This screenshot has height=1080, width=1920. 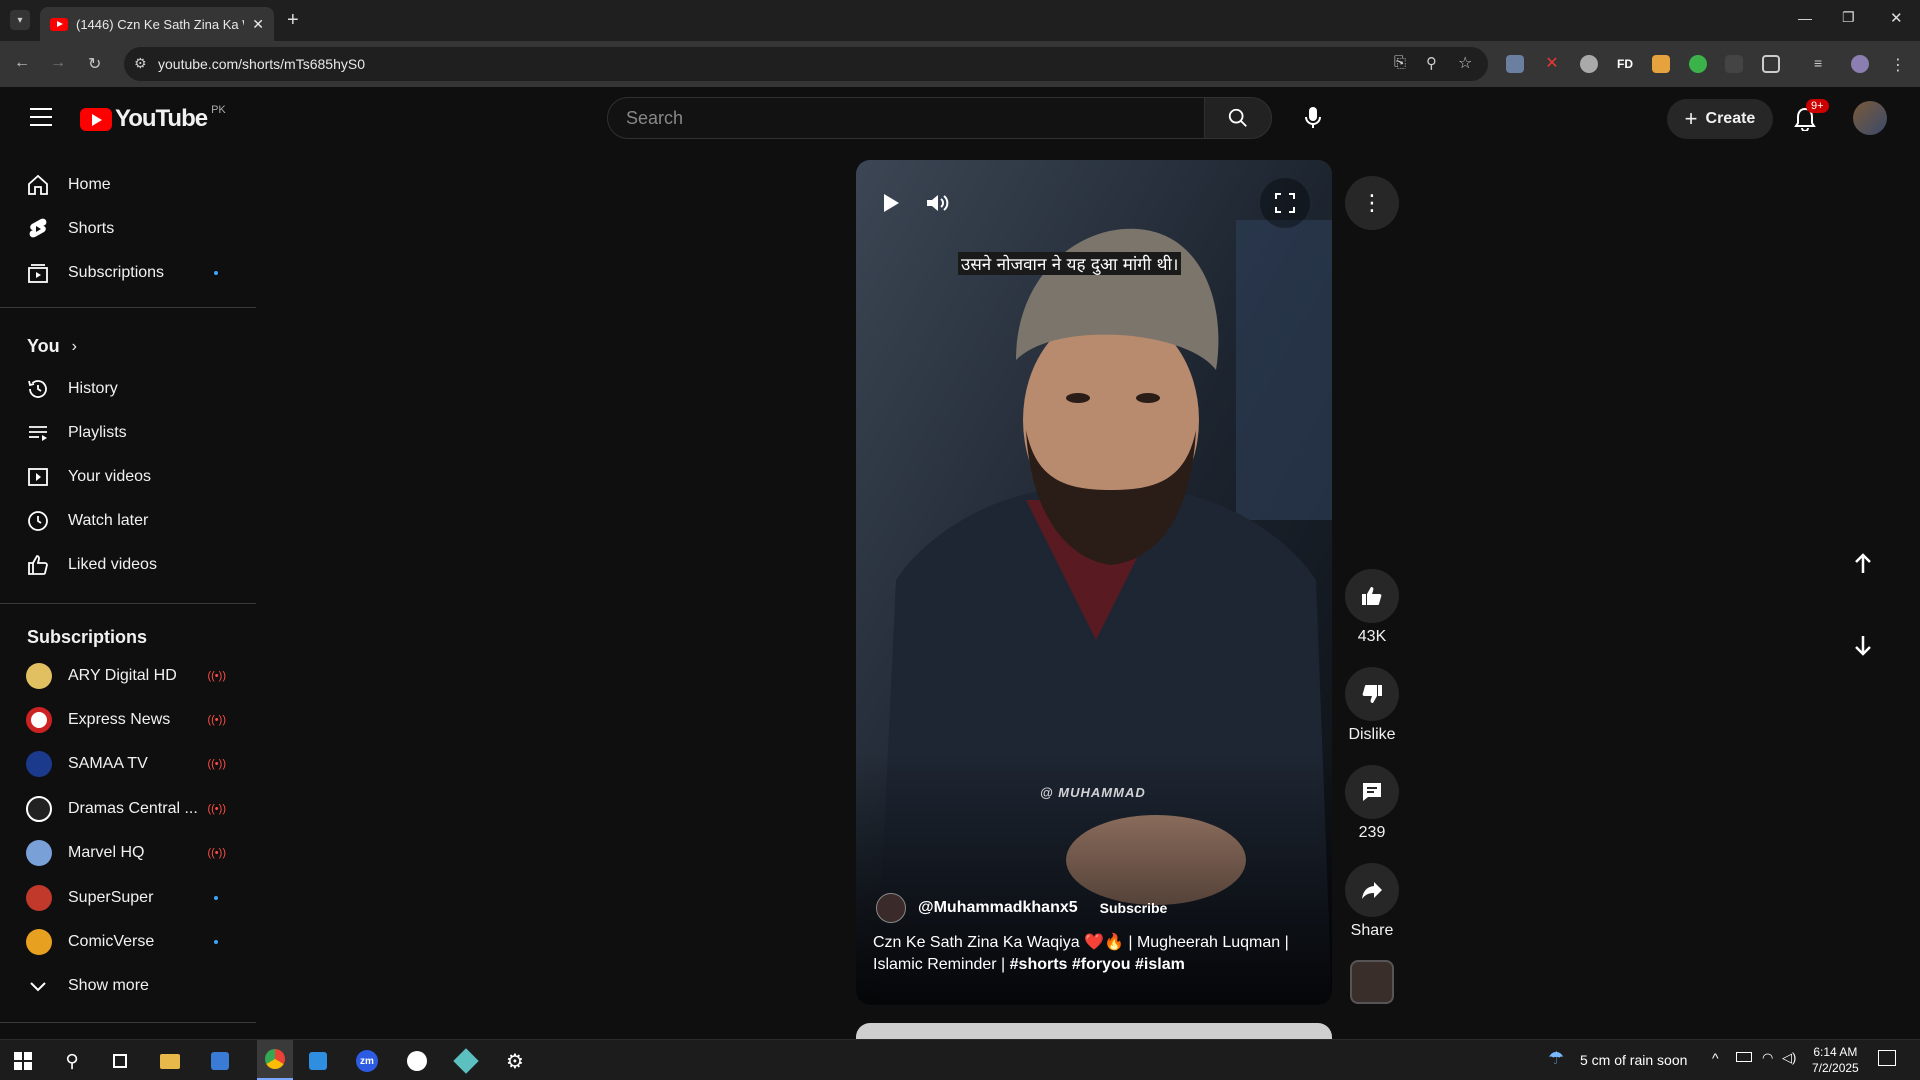 I want to click on settings-gear-icon: ⚙, so click(x=515, y=1061).